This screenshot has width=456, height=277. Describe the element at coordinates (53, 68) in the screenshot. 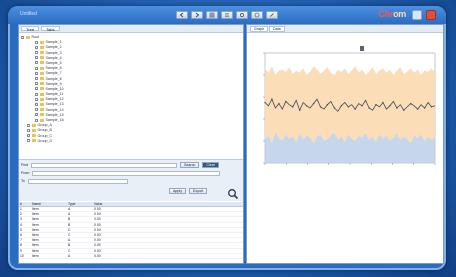

I see `tree-item-label: Sample_6` at that location.